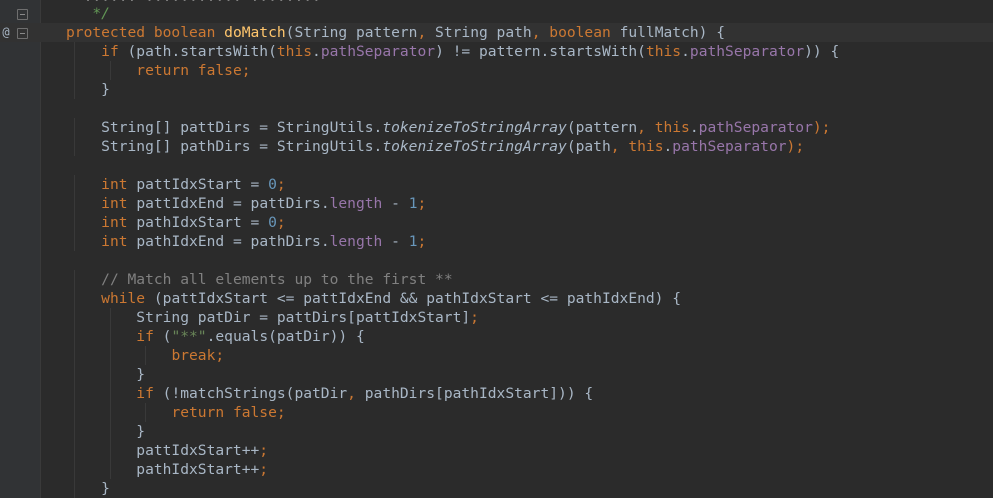 Image resolution: width=993 pixels, height=498 pixels. Describe the element at coordinates (22, 33) in the screenshot. I see `fold-start-icon` at that location.